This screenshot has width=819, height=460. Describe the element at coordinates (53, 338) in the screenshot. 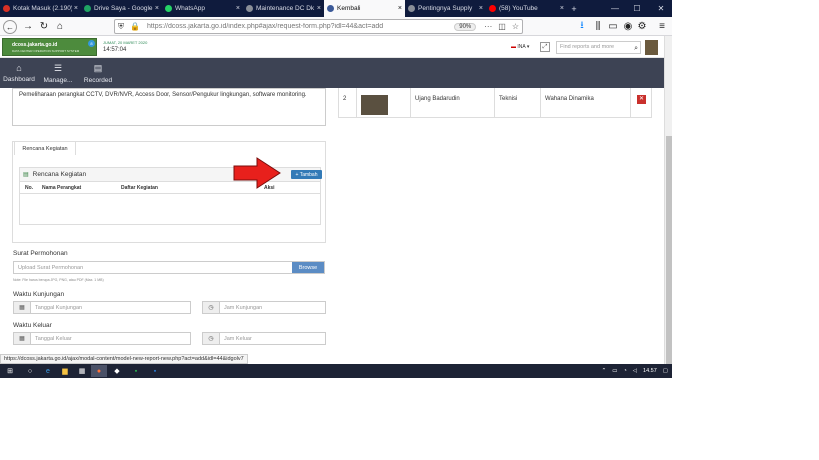

I see `tanggal-keluar-placeholder: Tanggal Keluar` at that location.